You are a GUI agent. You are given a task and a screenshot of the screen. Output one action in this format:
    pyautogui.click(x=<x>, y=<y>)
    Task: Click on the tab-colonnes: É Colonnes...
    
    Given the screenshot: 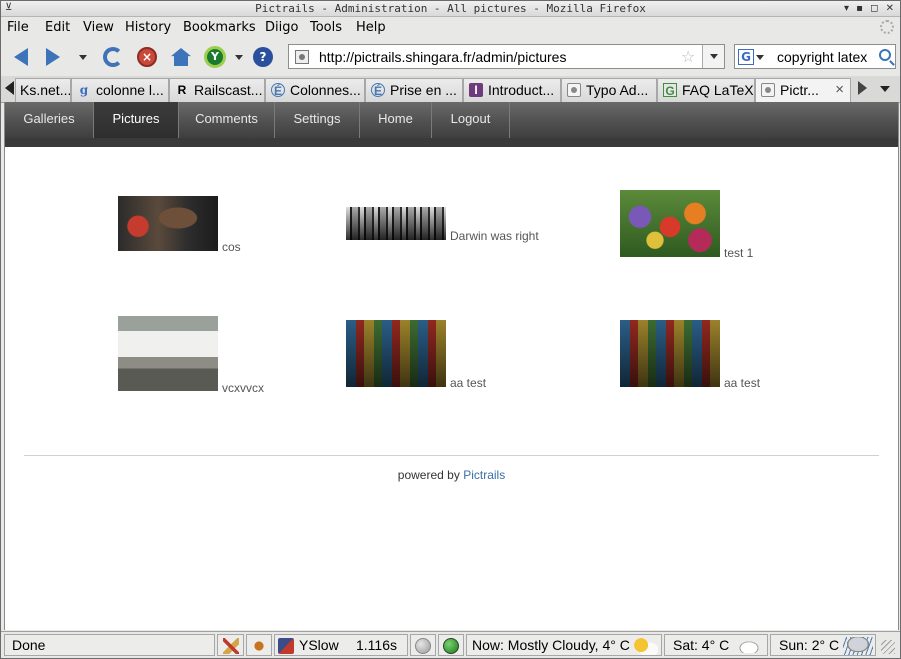 What is the action you would take?
    pyautogui.click(x=315, y=90)
    